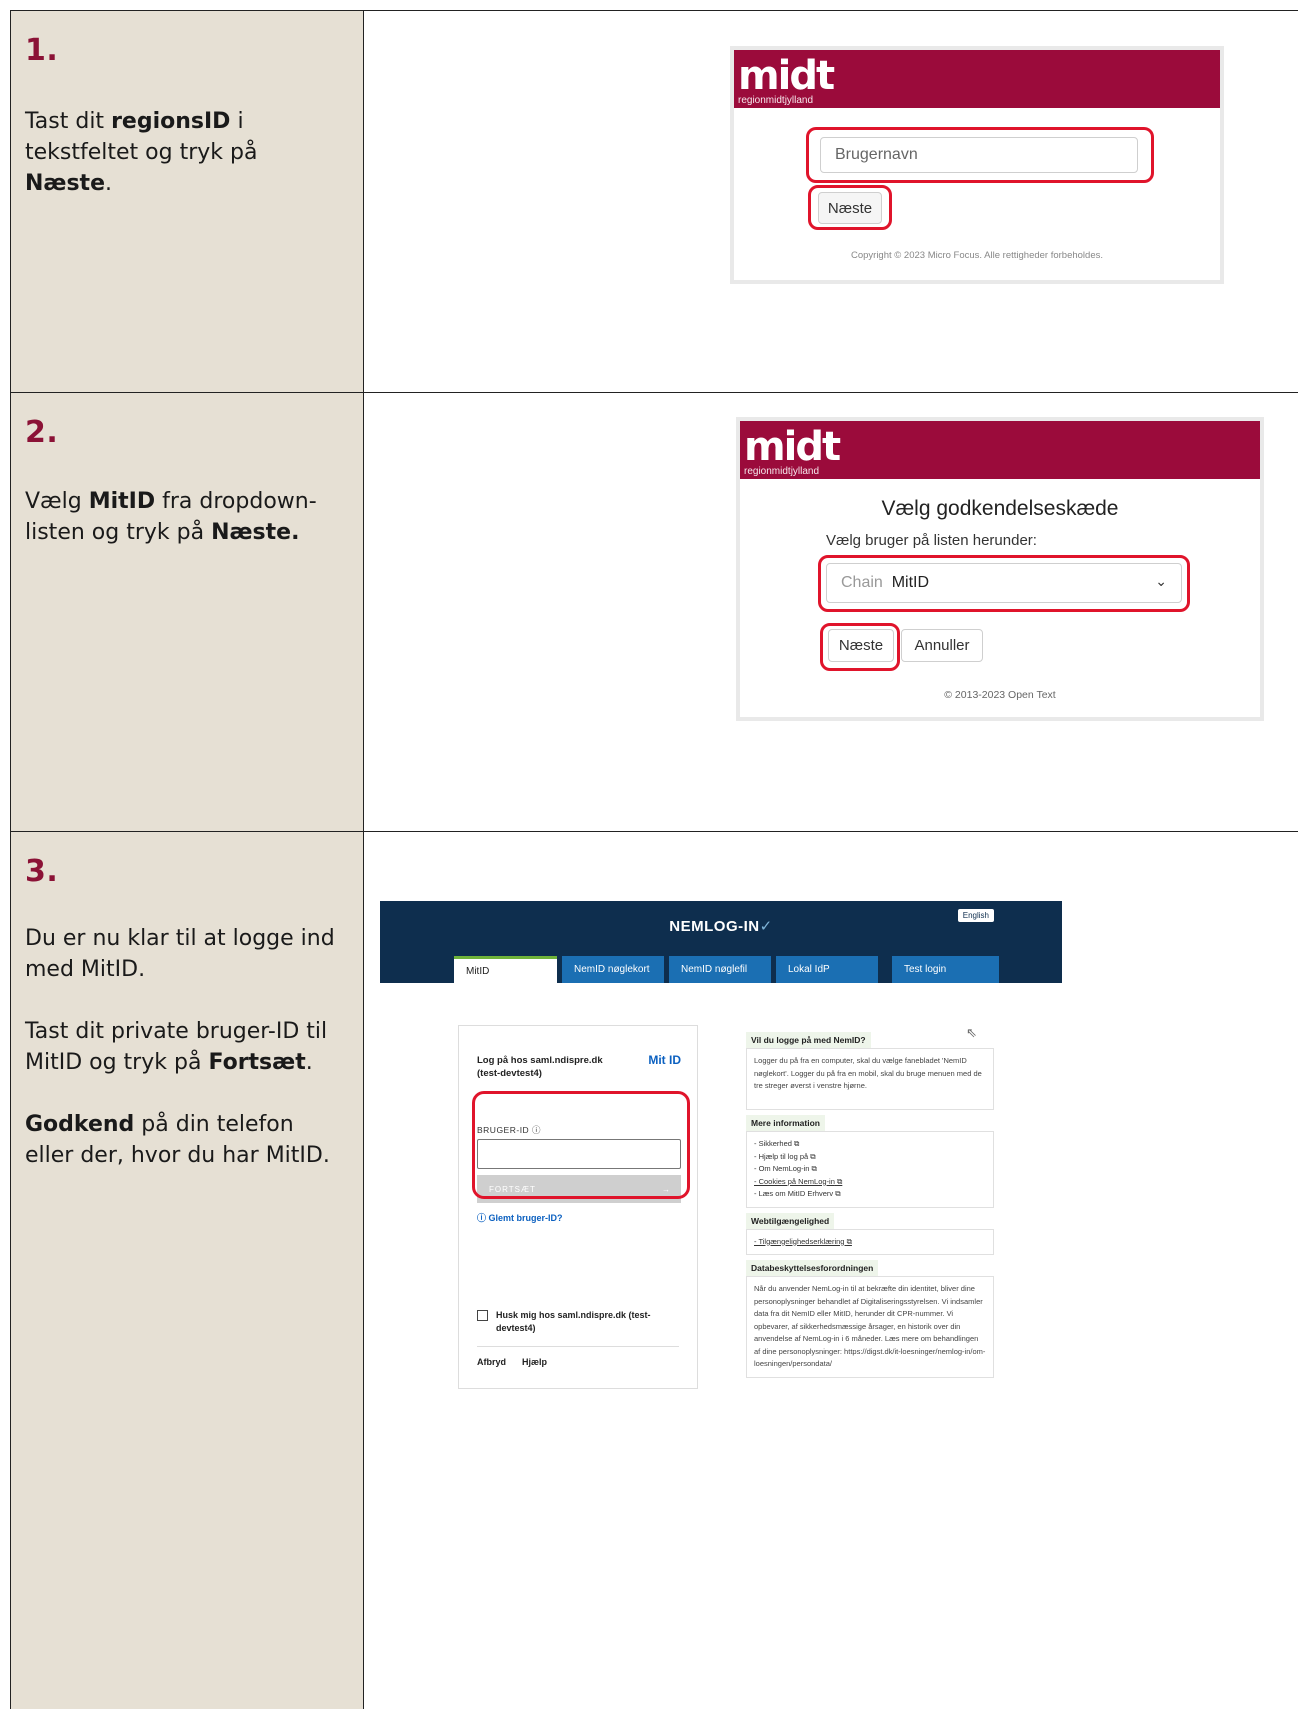  I want to click on link-accessibility: - Tilgængelighedserklæring ⧉, so click(870, 1242).